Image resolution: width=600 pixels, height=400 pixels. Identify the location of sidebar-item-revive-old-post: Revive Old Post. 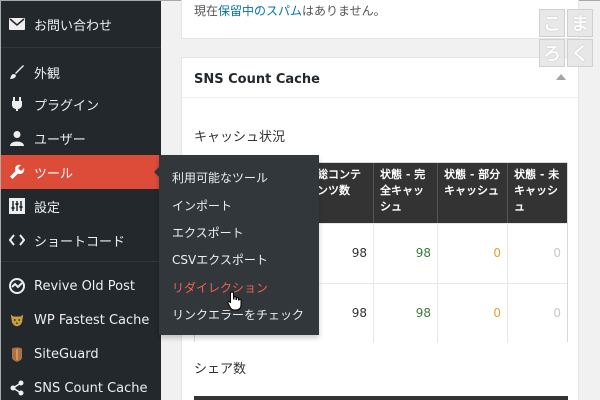
(81, 286).